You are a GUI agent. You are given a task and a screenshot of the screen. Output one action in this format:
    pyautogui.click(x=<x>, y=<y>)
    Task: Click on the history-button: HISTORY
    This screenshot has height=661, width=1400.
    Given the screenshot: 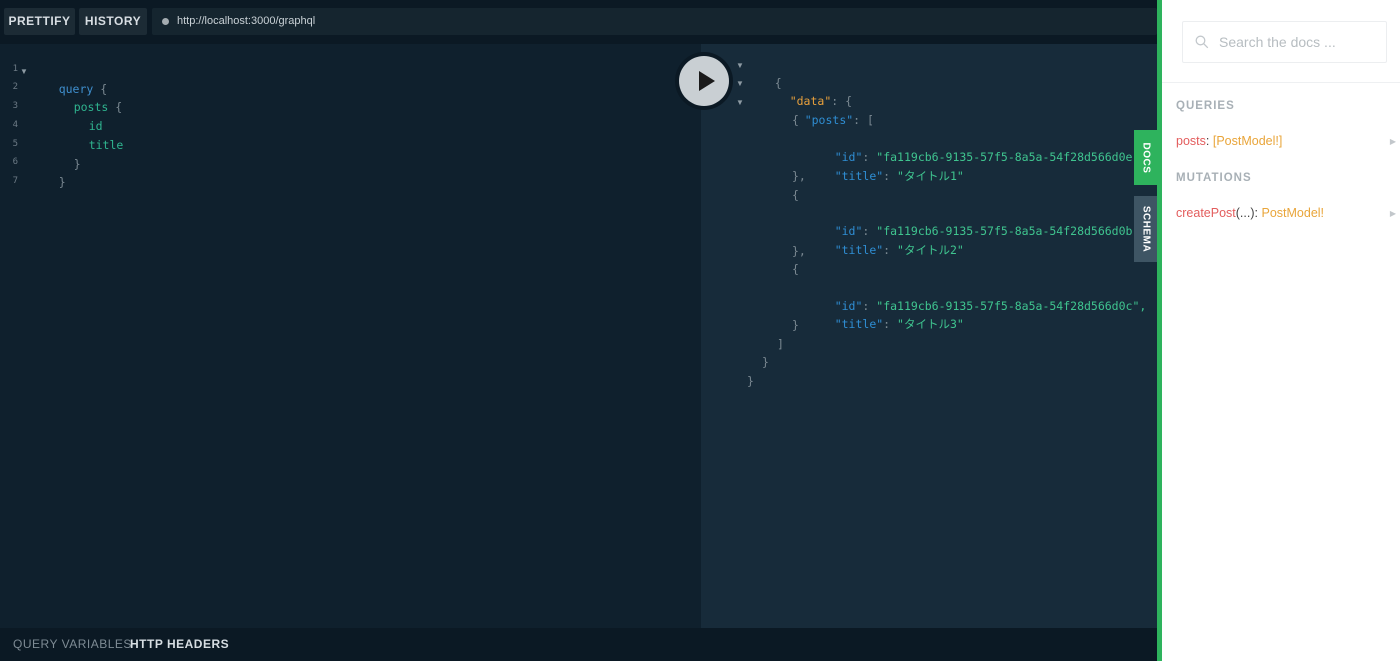 What is the action you would take?
    pyautogui.click(x=113, y=21)
    